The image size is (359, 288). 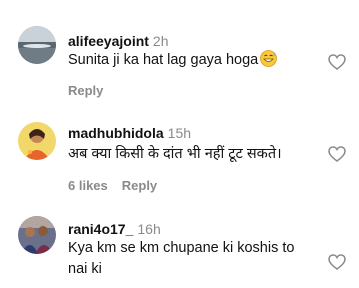 I want to click on comment-username: alifeeyajoint 2h, so click(x=118, y=41).